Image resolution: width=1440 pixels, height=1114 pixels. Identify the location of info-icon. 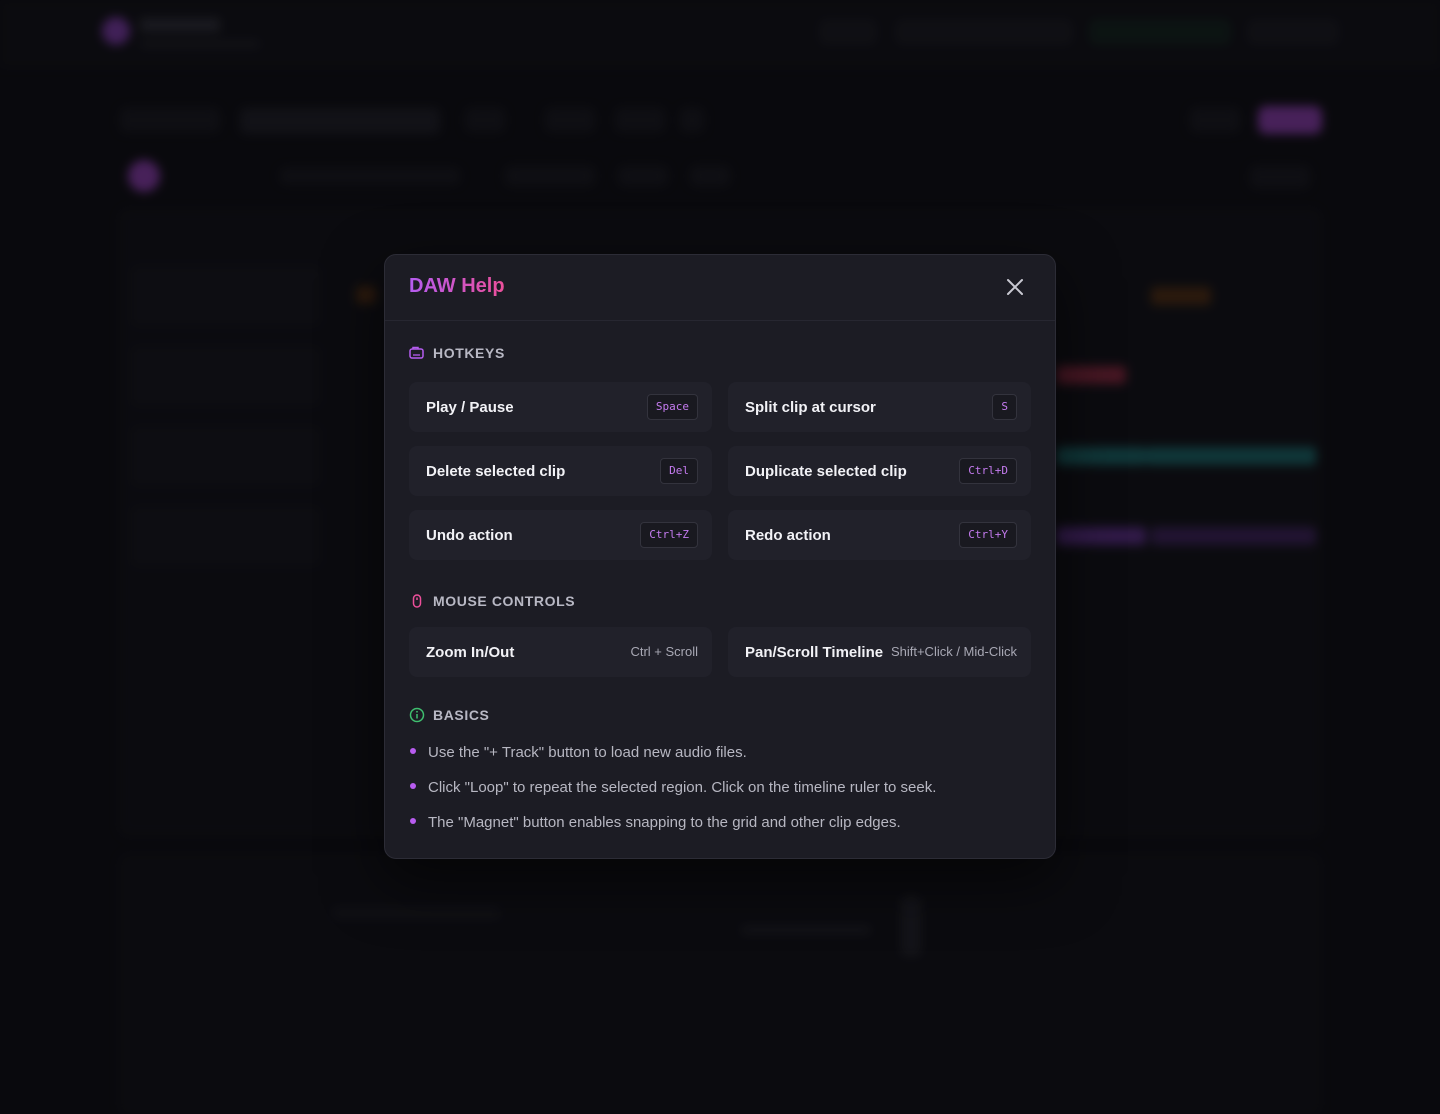
(417, 715).